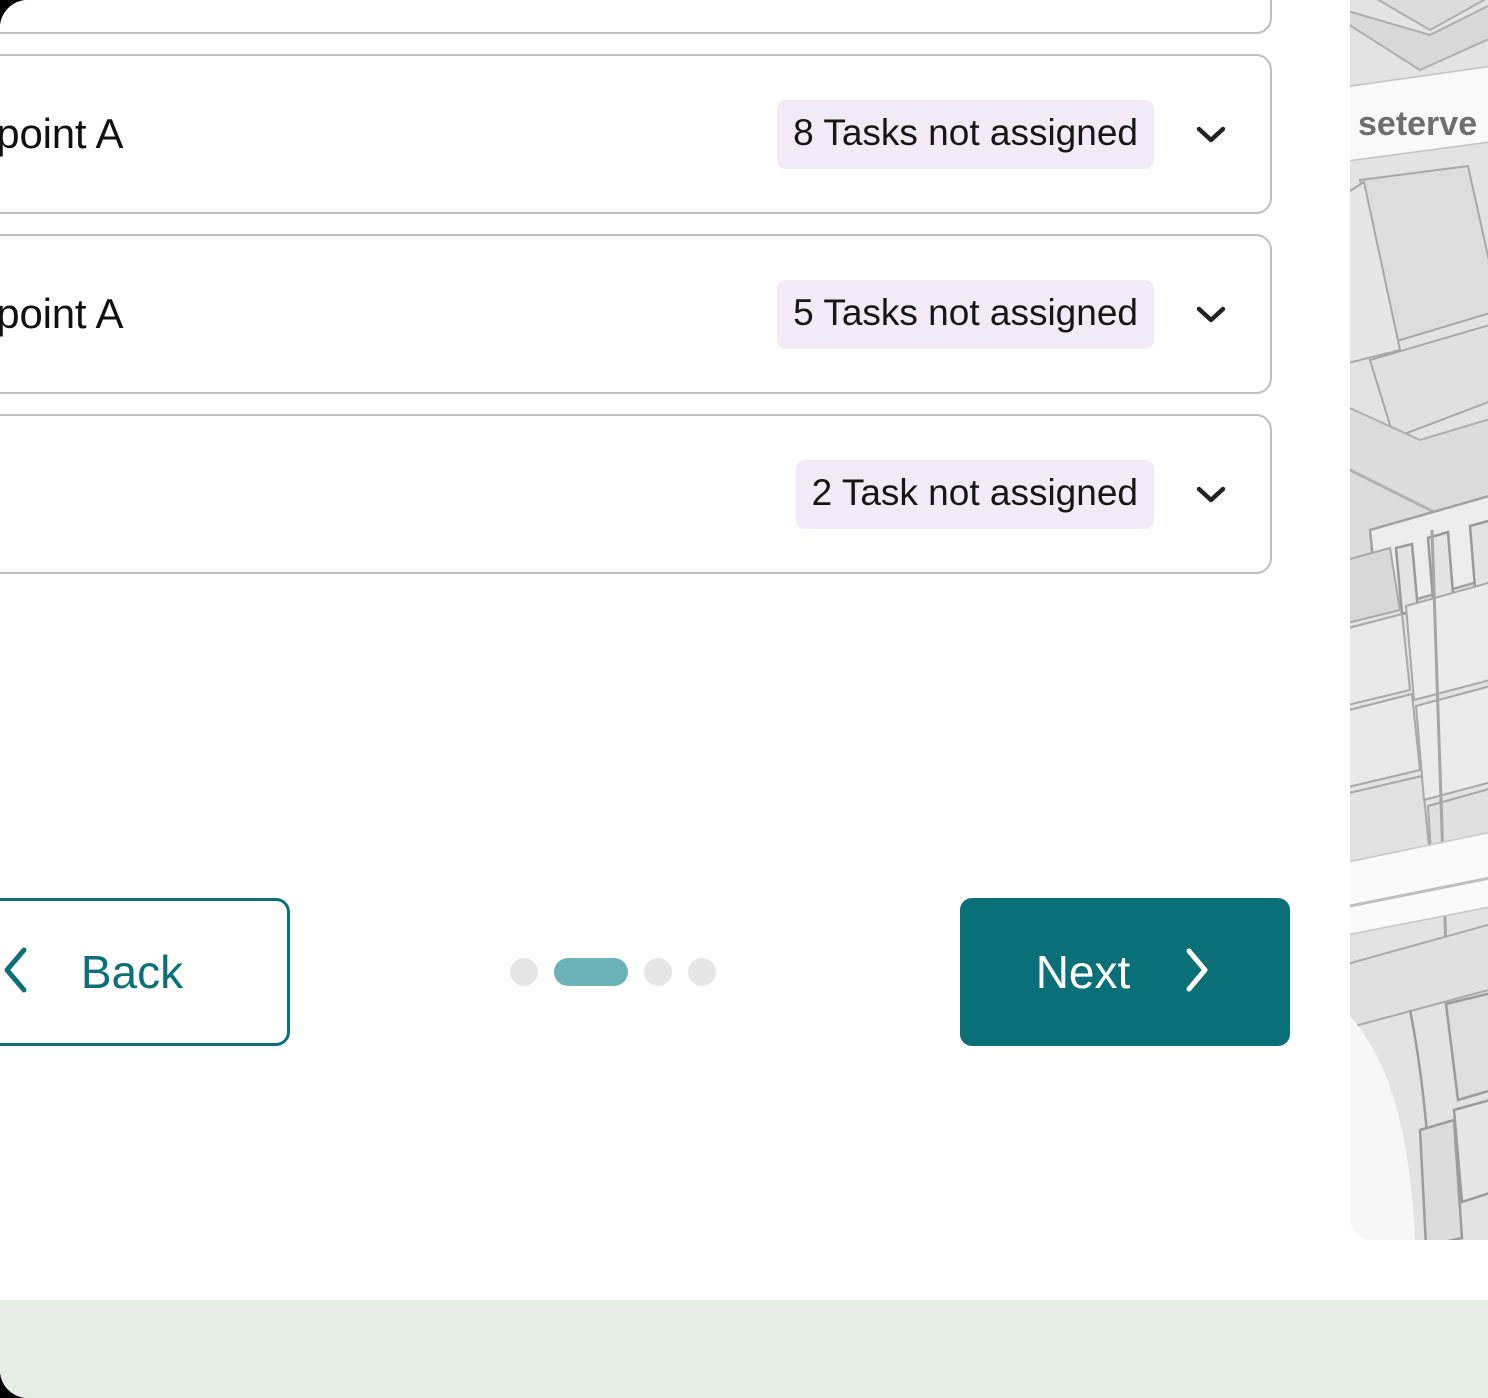 This screenshot has height=1398, width=1488. I want to click on route-card: en through point A 8 Tasks not assigned, so click(636, 134).